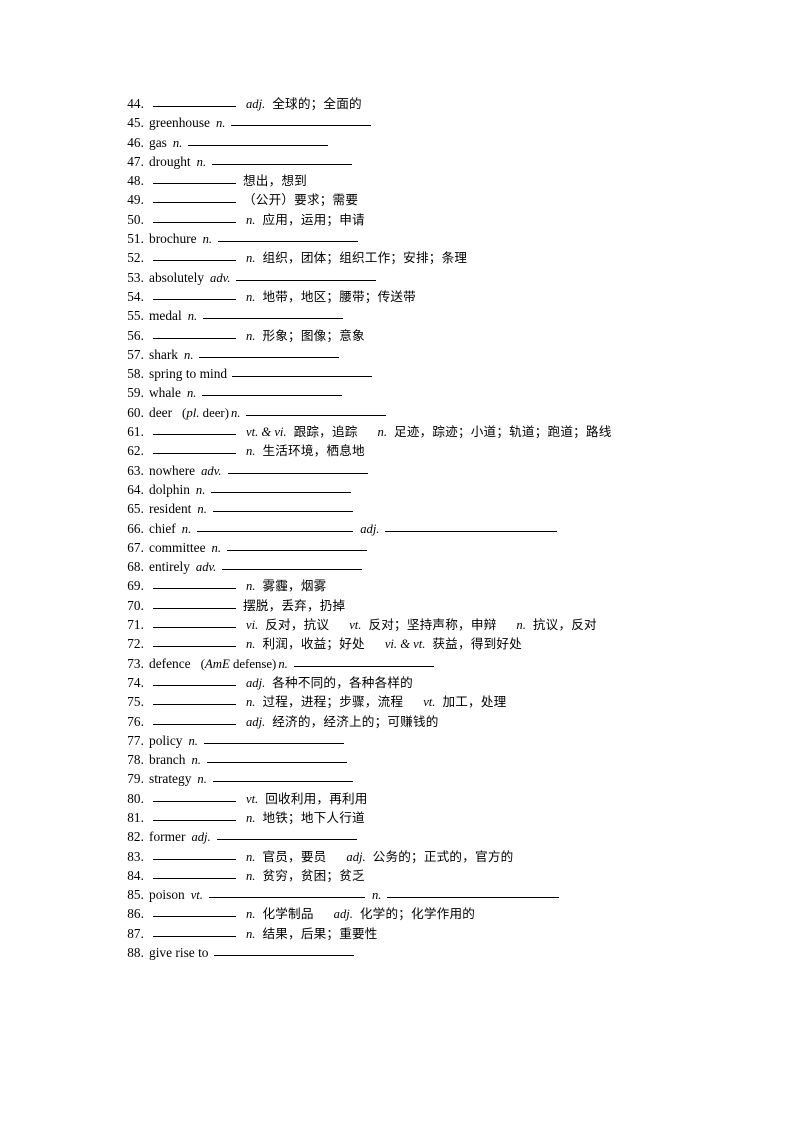 This screenshot has width=794, height=1123. Describe the element at coordinates (448, 470) in the screenshot. I see `vocabulary-entry: 63. nowhere adv.` at that location.